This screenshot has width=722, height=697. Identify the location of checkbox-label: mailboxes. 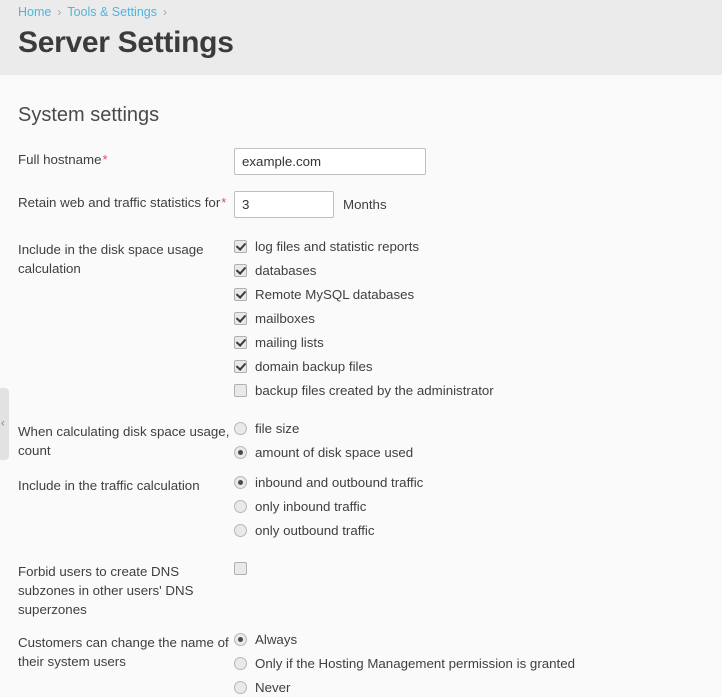
(285, 318).